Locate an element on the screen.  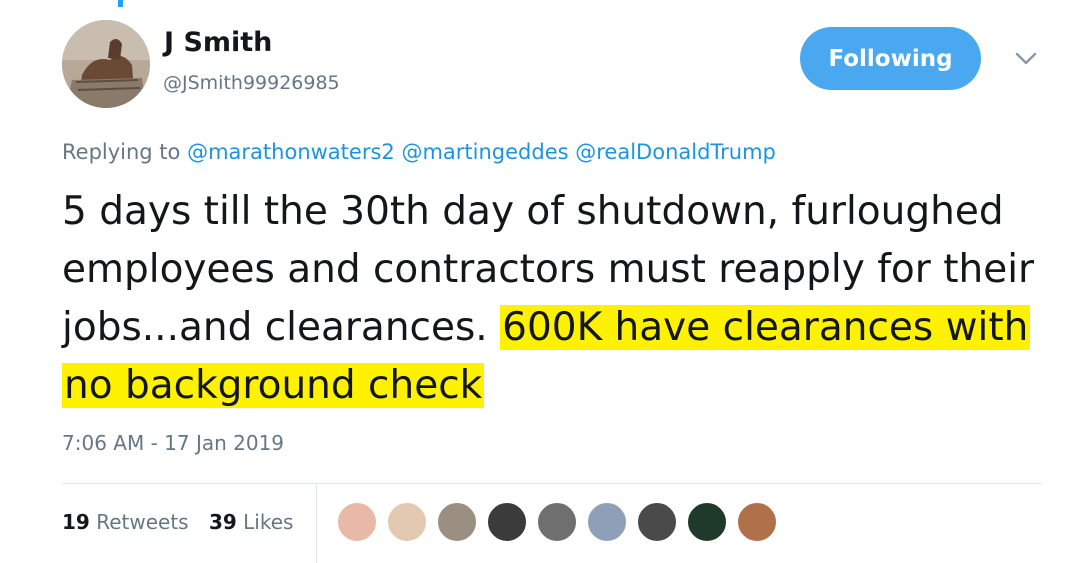
tweet-stats: 19 Retweets 39 Likes is located at coordinates (184, 522).